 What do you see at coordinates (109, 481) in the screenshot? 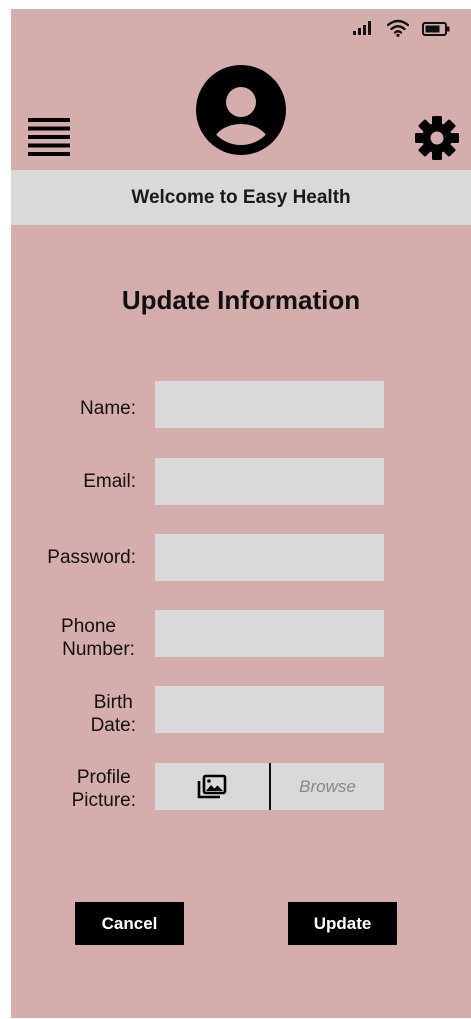
I see `email-label: Email:` at bounding box center [109, 481].